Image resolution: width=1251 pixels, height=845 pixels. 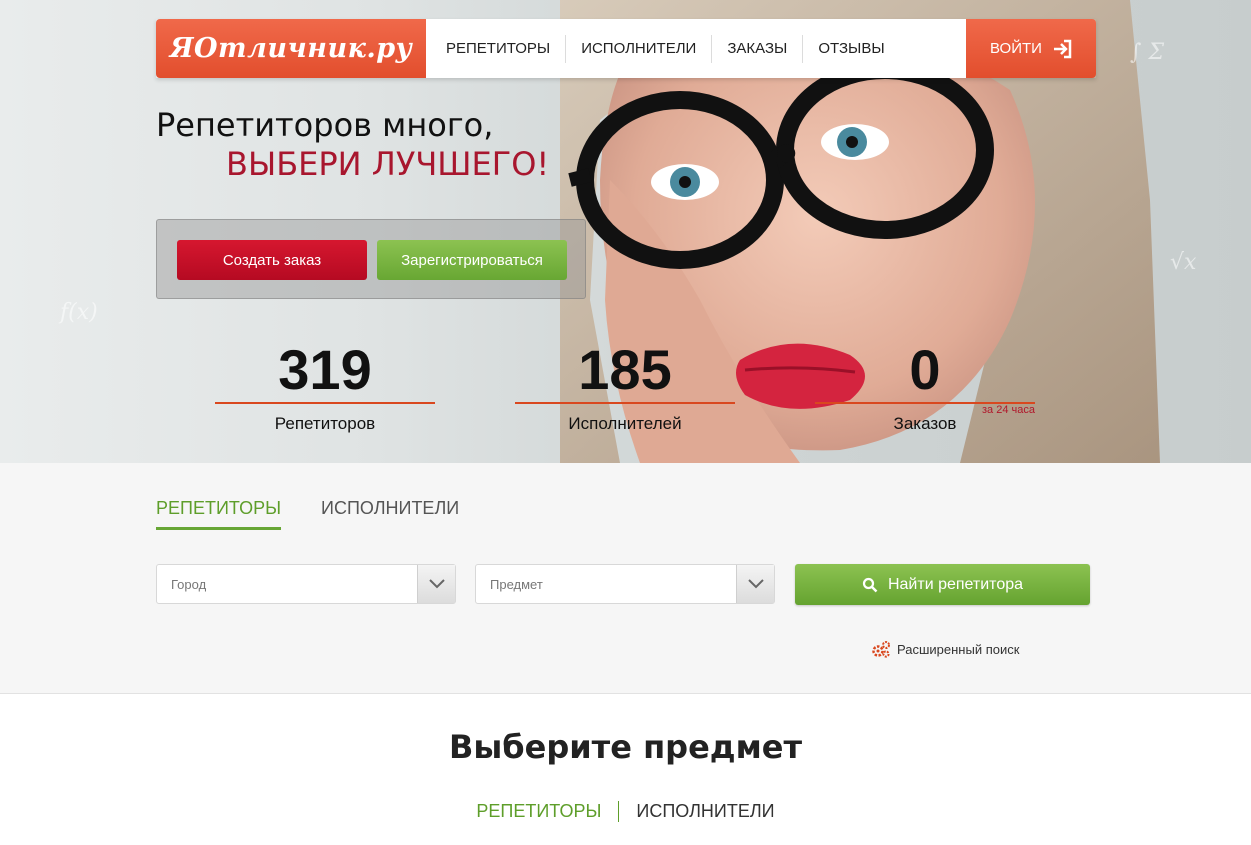 I want to click on subjects-title: Выберите предмет, so click(x=625, y=747).